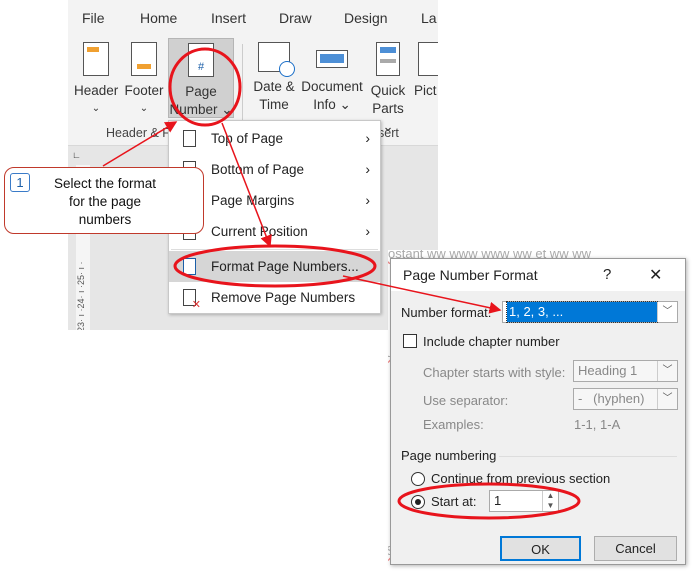  Describe the element at coordinates (449, 455) in the screenshot. I see `page-numbering-heading: Page numbering` at that location.